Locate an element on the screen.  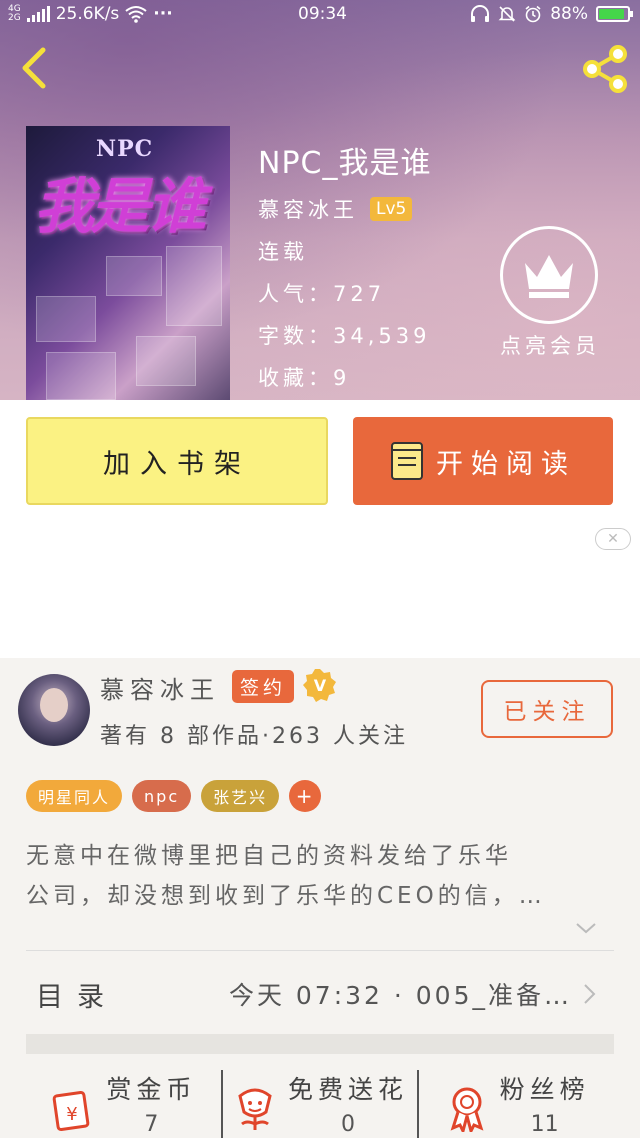
add-tag-button: + is located at coordinates (305, 796).